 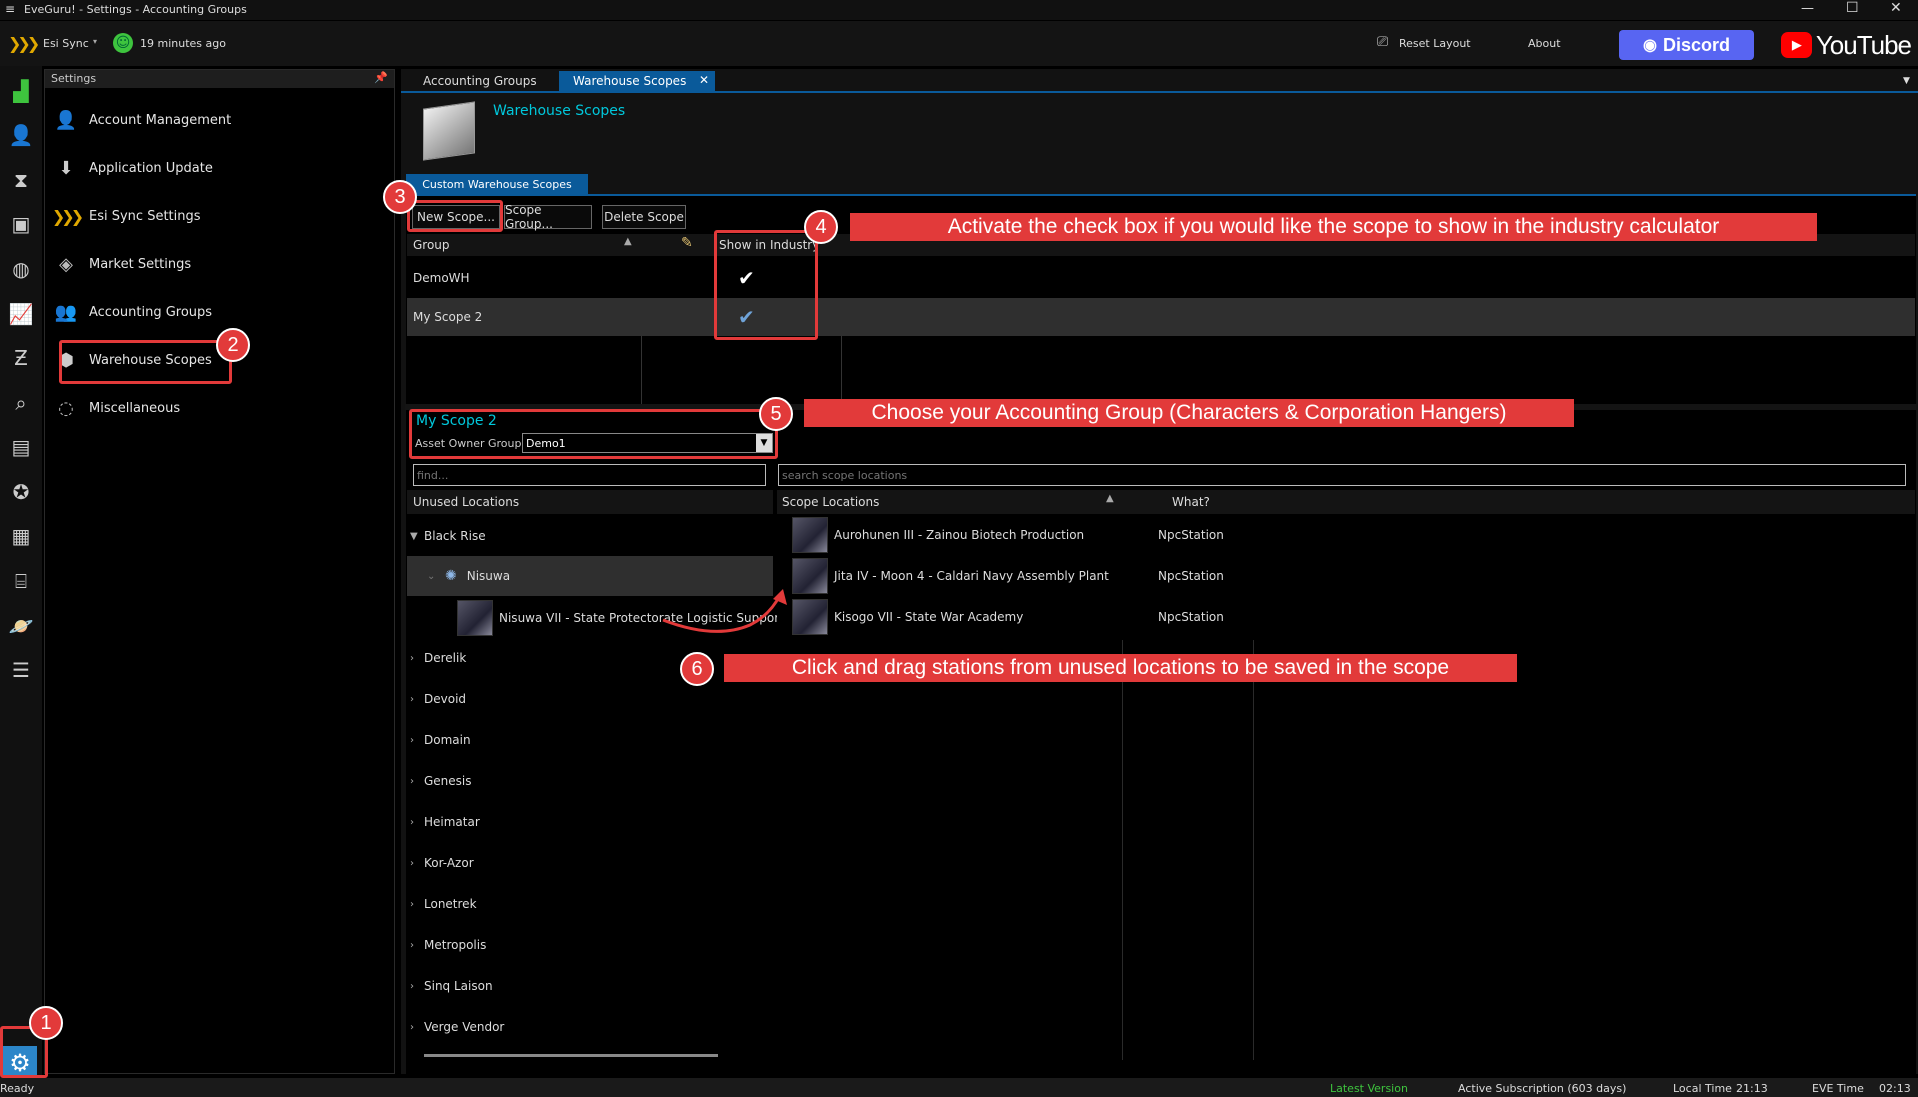 What do you see at coordinates (218, 120) in the screenshot?
I see `settings-item-account-management: 👤 Account Management` at bounding box center [218, 120].